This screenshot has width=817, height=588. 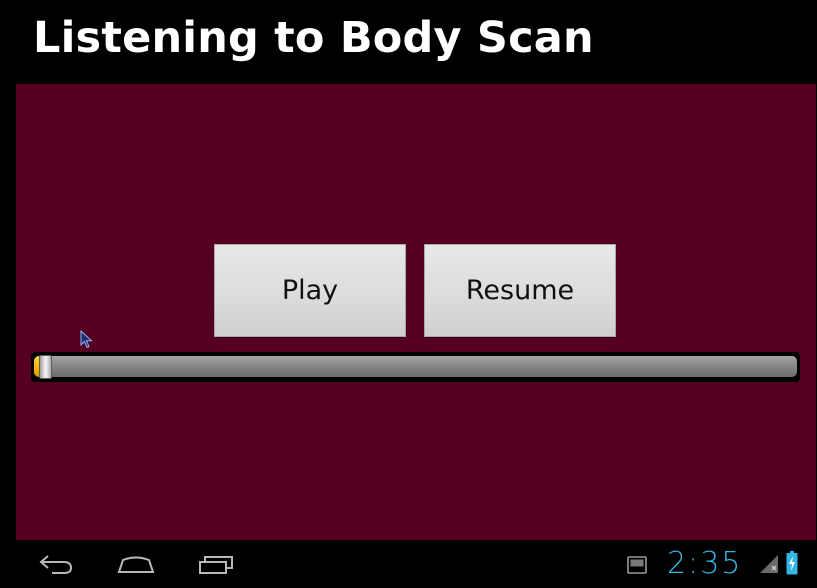 I want to click on back-button, so click(x=56, y=564).